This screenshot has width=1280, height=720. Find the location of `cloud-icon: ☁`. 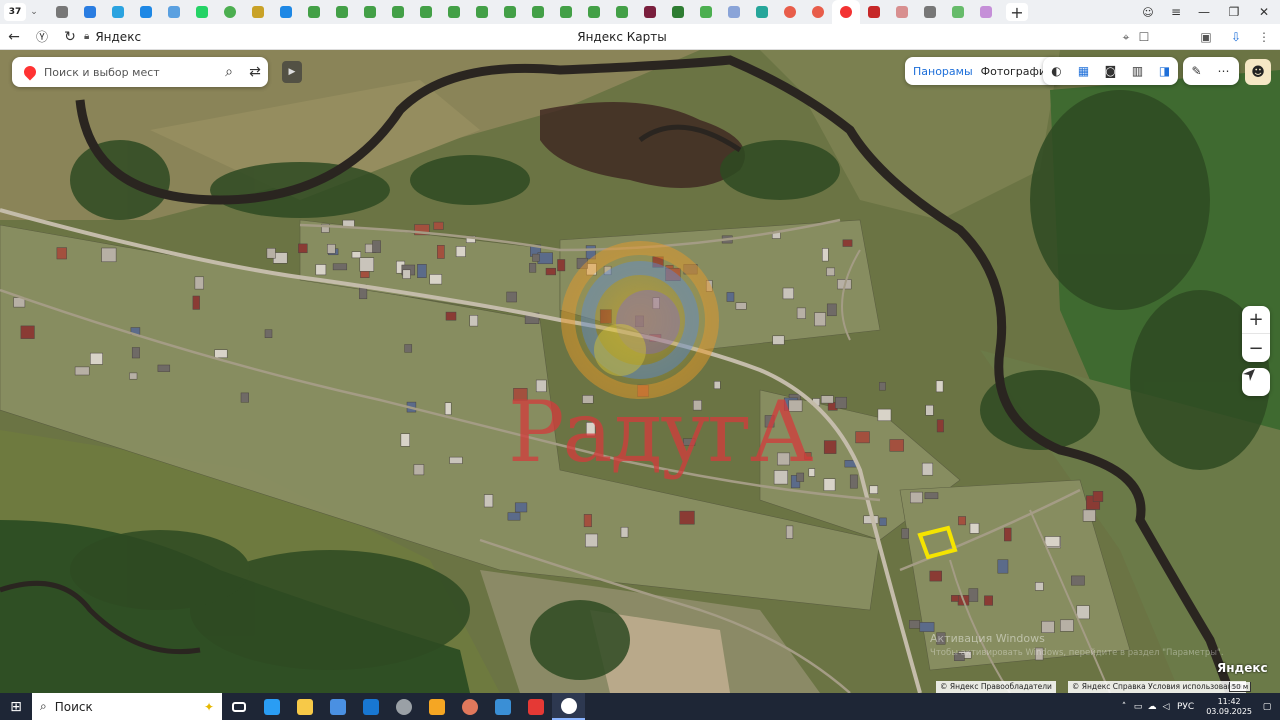

cloud-icon: ☁ is located at coordinates (1152, 707).